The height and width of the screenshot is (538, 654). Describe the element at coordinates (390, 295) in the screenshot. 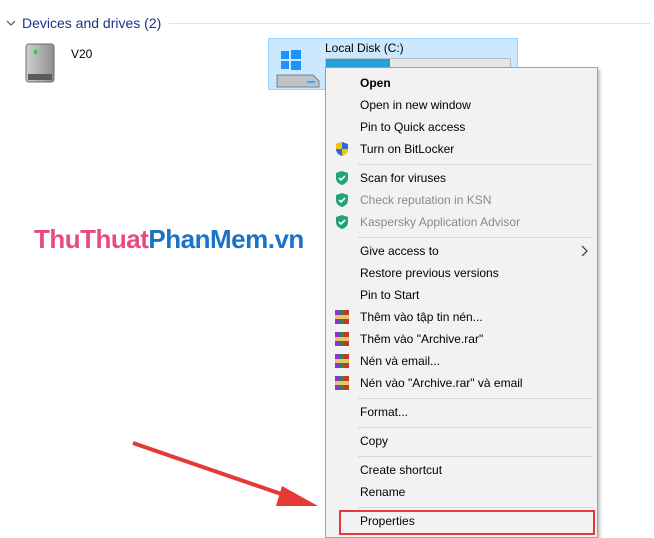

I see `menu-item-label: Pin to Start` at that location.